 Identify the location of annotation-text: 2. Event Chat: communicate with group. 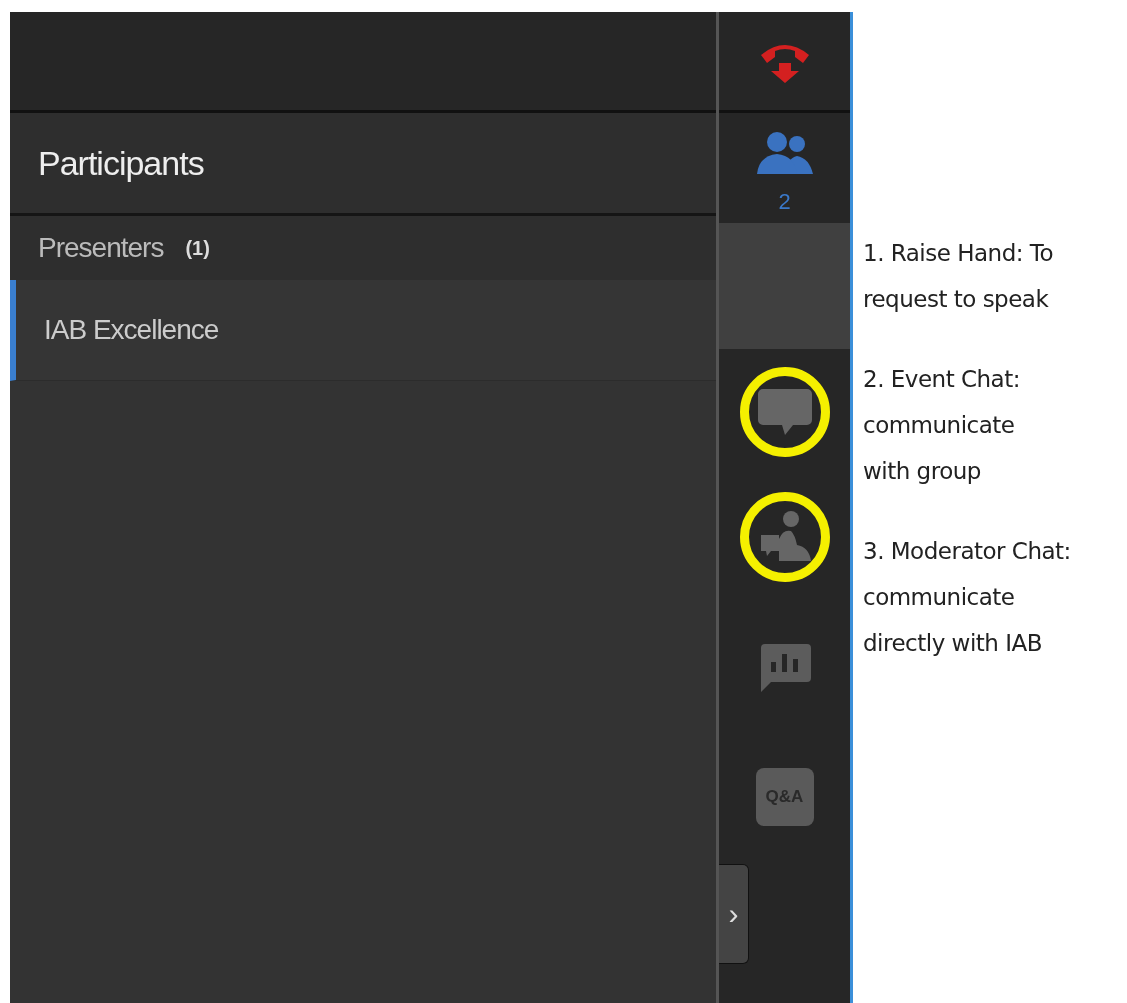
(942, 425).